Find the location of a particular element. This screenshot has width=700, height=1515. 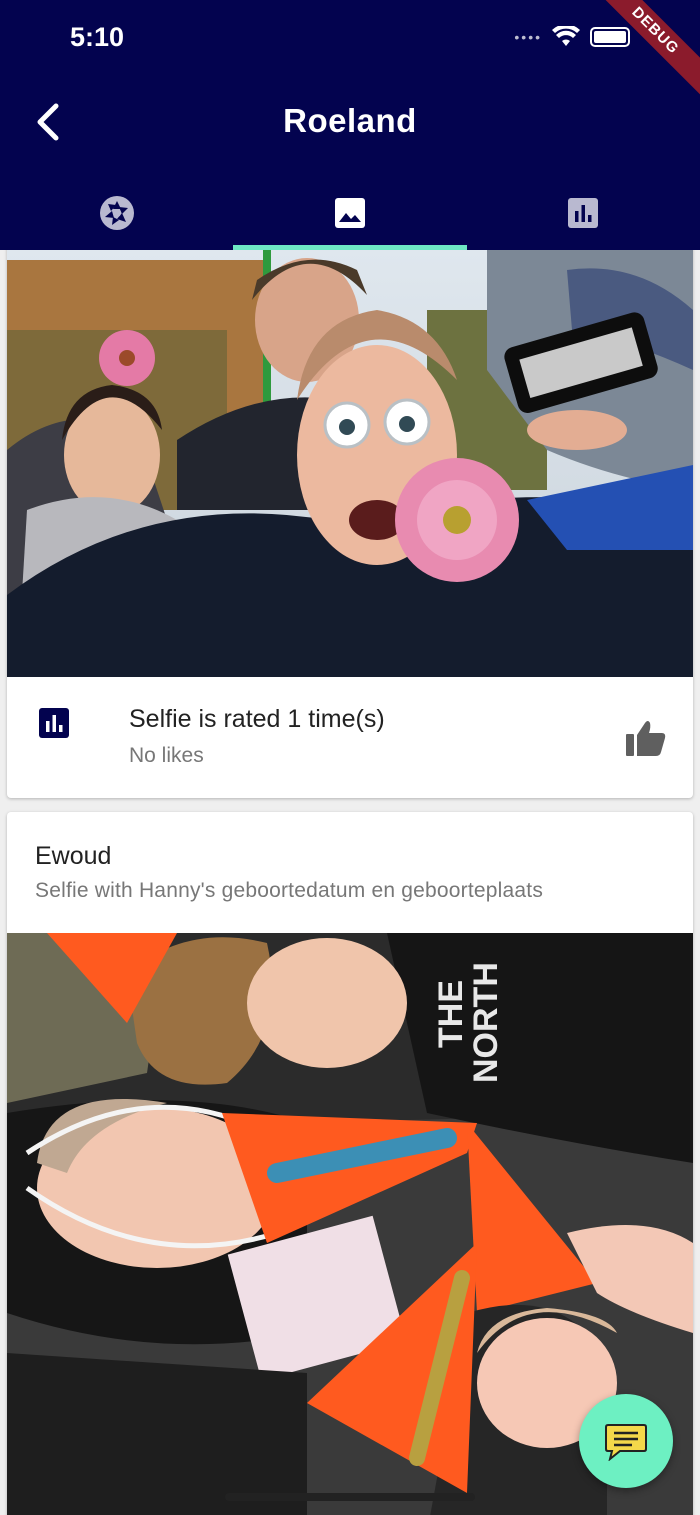

camera-shutter-icon is located at coordinates (116, 212).